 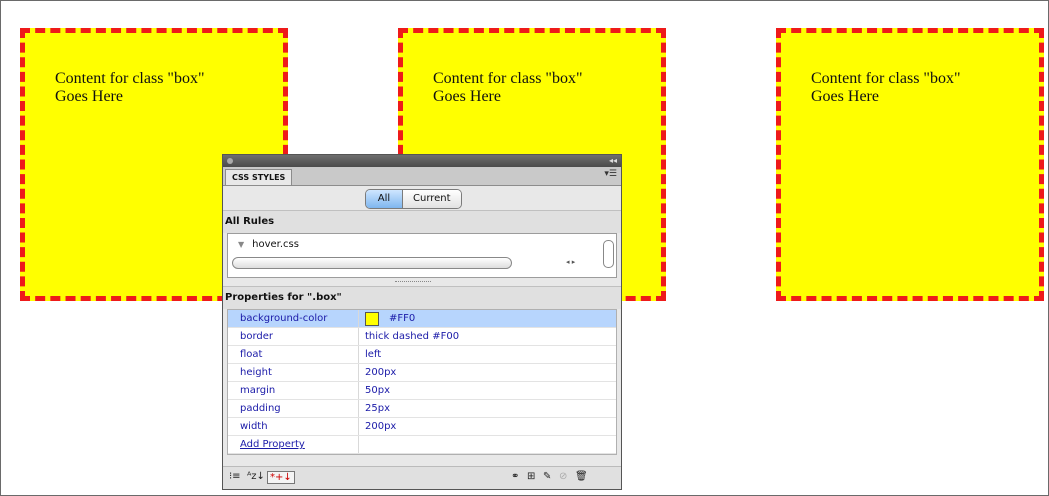 What do you see at coordinates (910, 164) in the screenshot?
I see `content-box-3: Content for class "box" Goes Here` at bounding box center [910, 164].